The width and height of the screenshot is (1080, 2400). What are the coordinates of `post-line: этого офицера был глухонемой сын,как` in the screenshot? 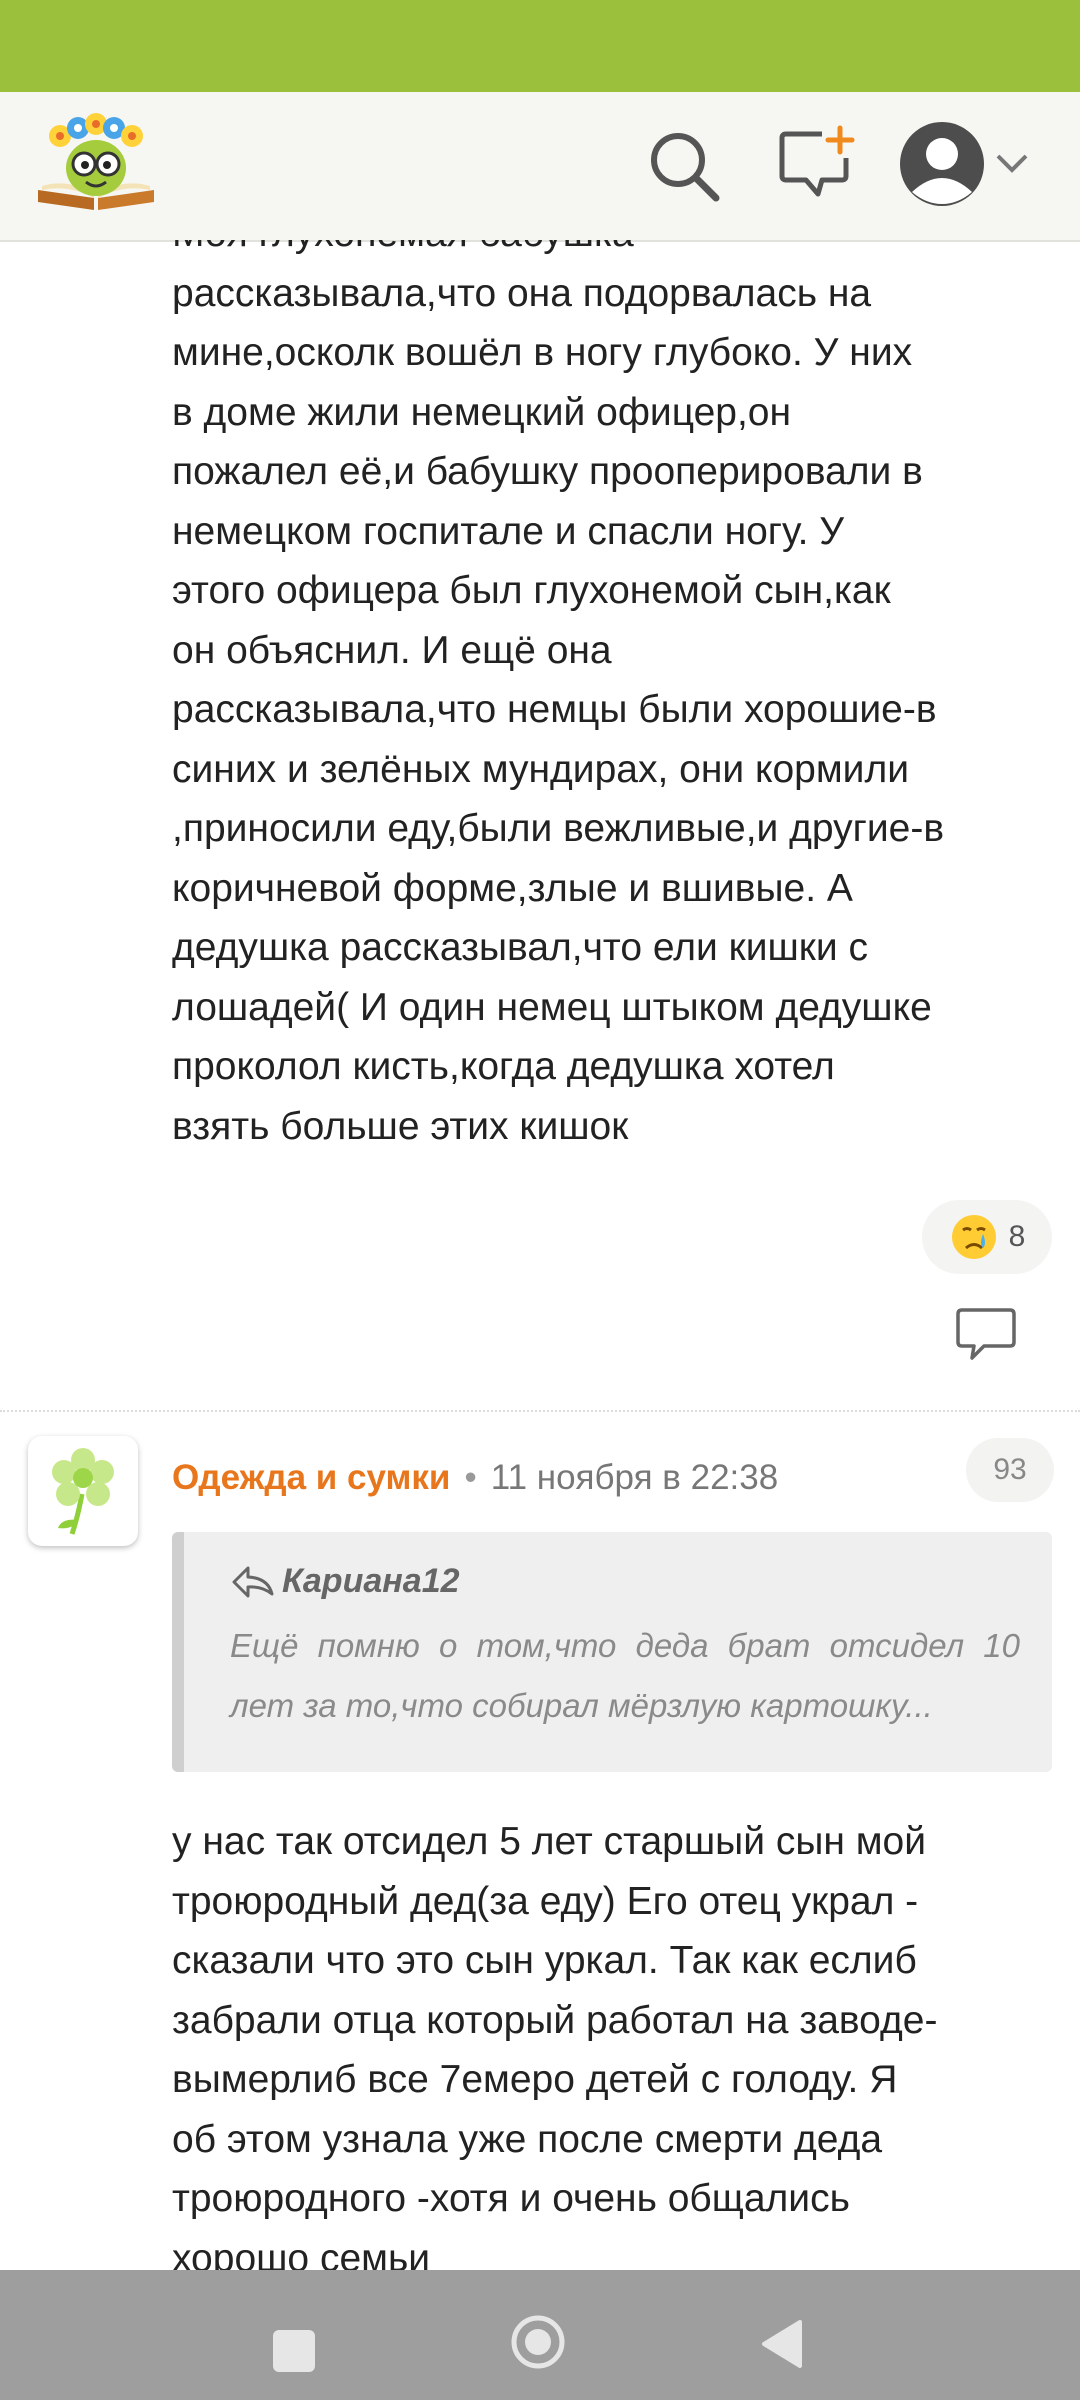 It's located at (531, 590).